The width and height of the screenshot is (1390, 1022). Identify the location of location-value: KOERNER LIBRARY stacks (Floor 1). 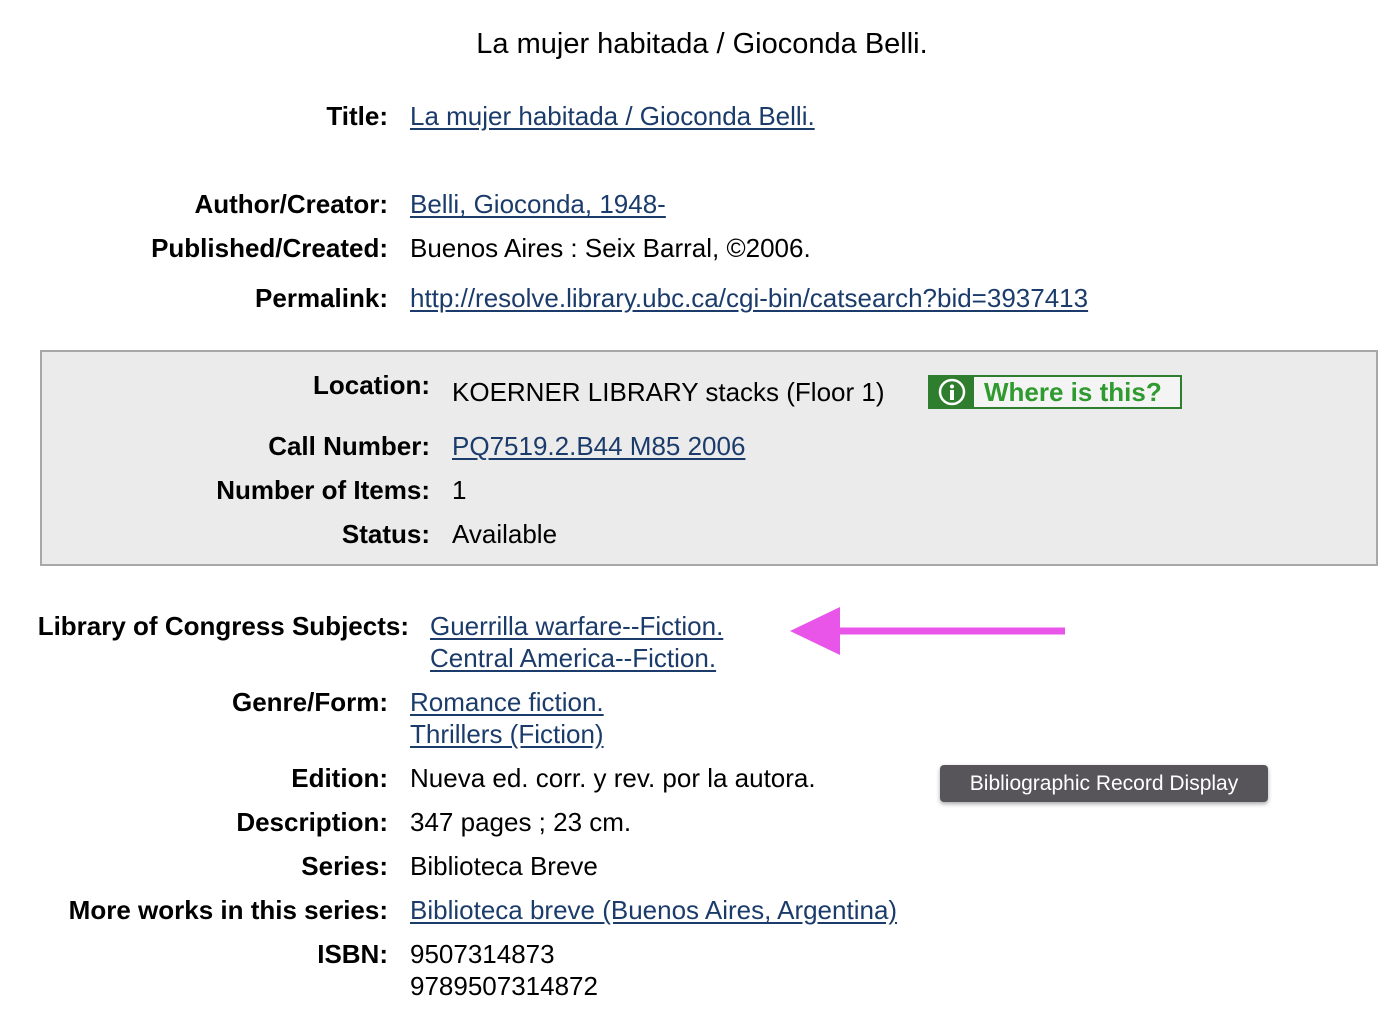
(668, 392).